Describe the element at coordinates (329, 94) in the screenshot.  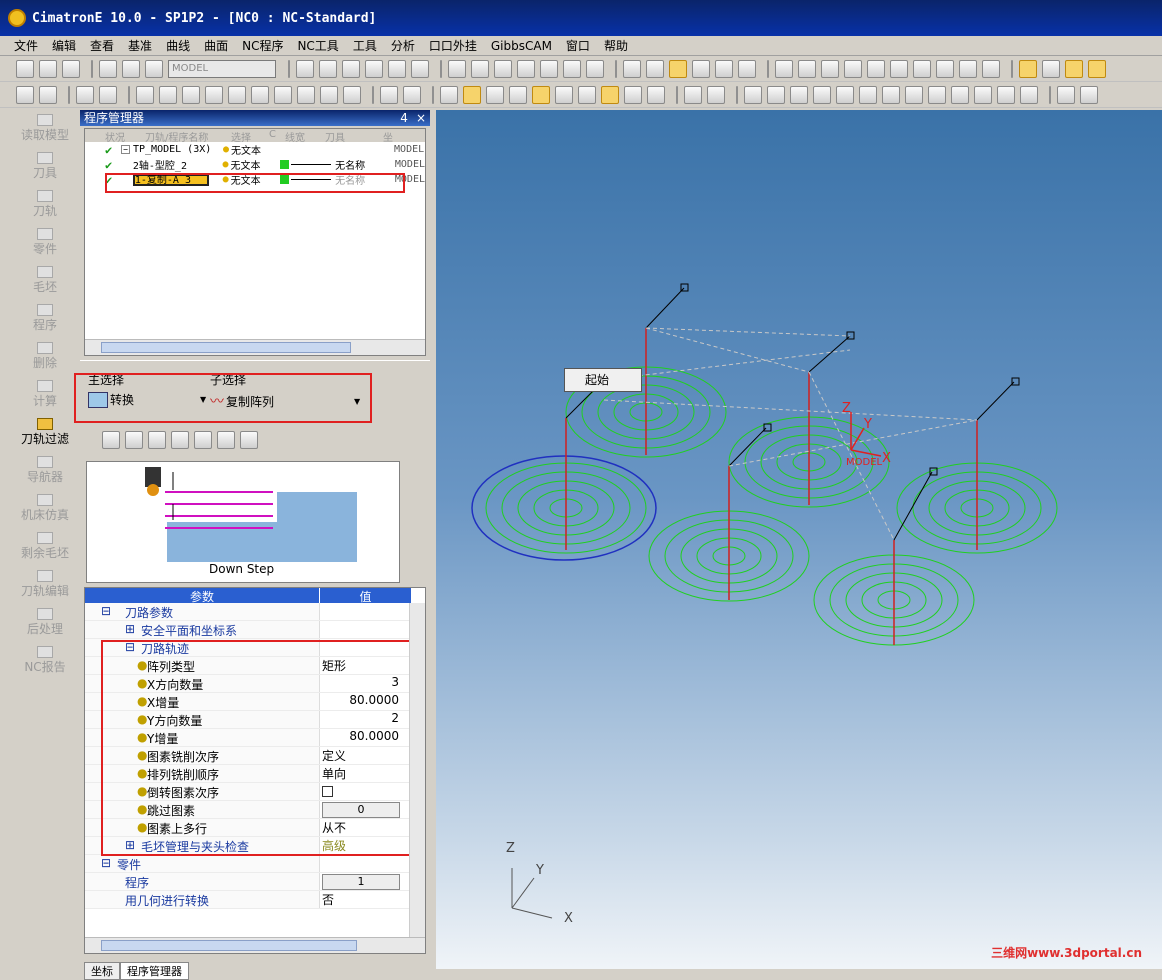
I see `loop-select-icon` at that location.